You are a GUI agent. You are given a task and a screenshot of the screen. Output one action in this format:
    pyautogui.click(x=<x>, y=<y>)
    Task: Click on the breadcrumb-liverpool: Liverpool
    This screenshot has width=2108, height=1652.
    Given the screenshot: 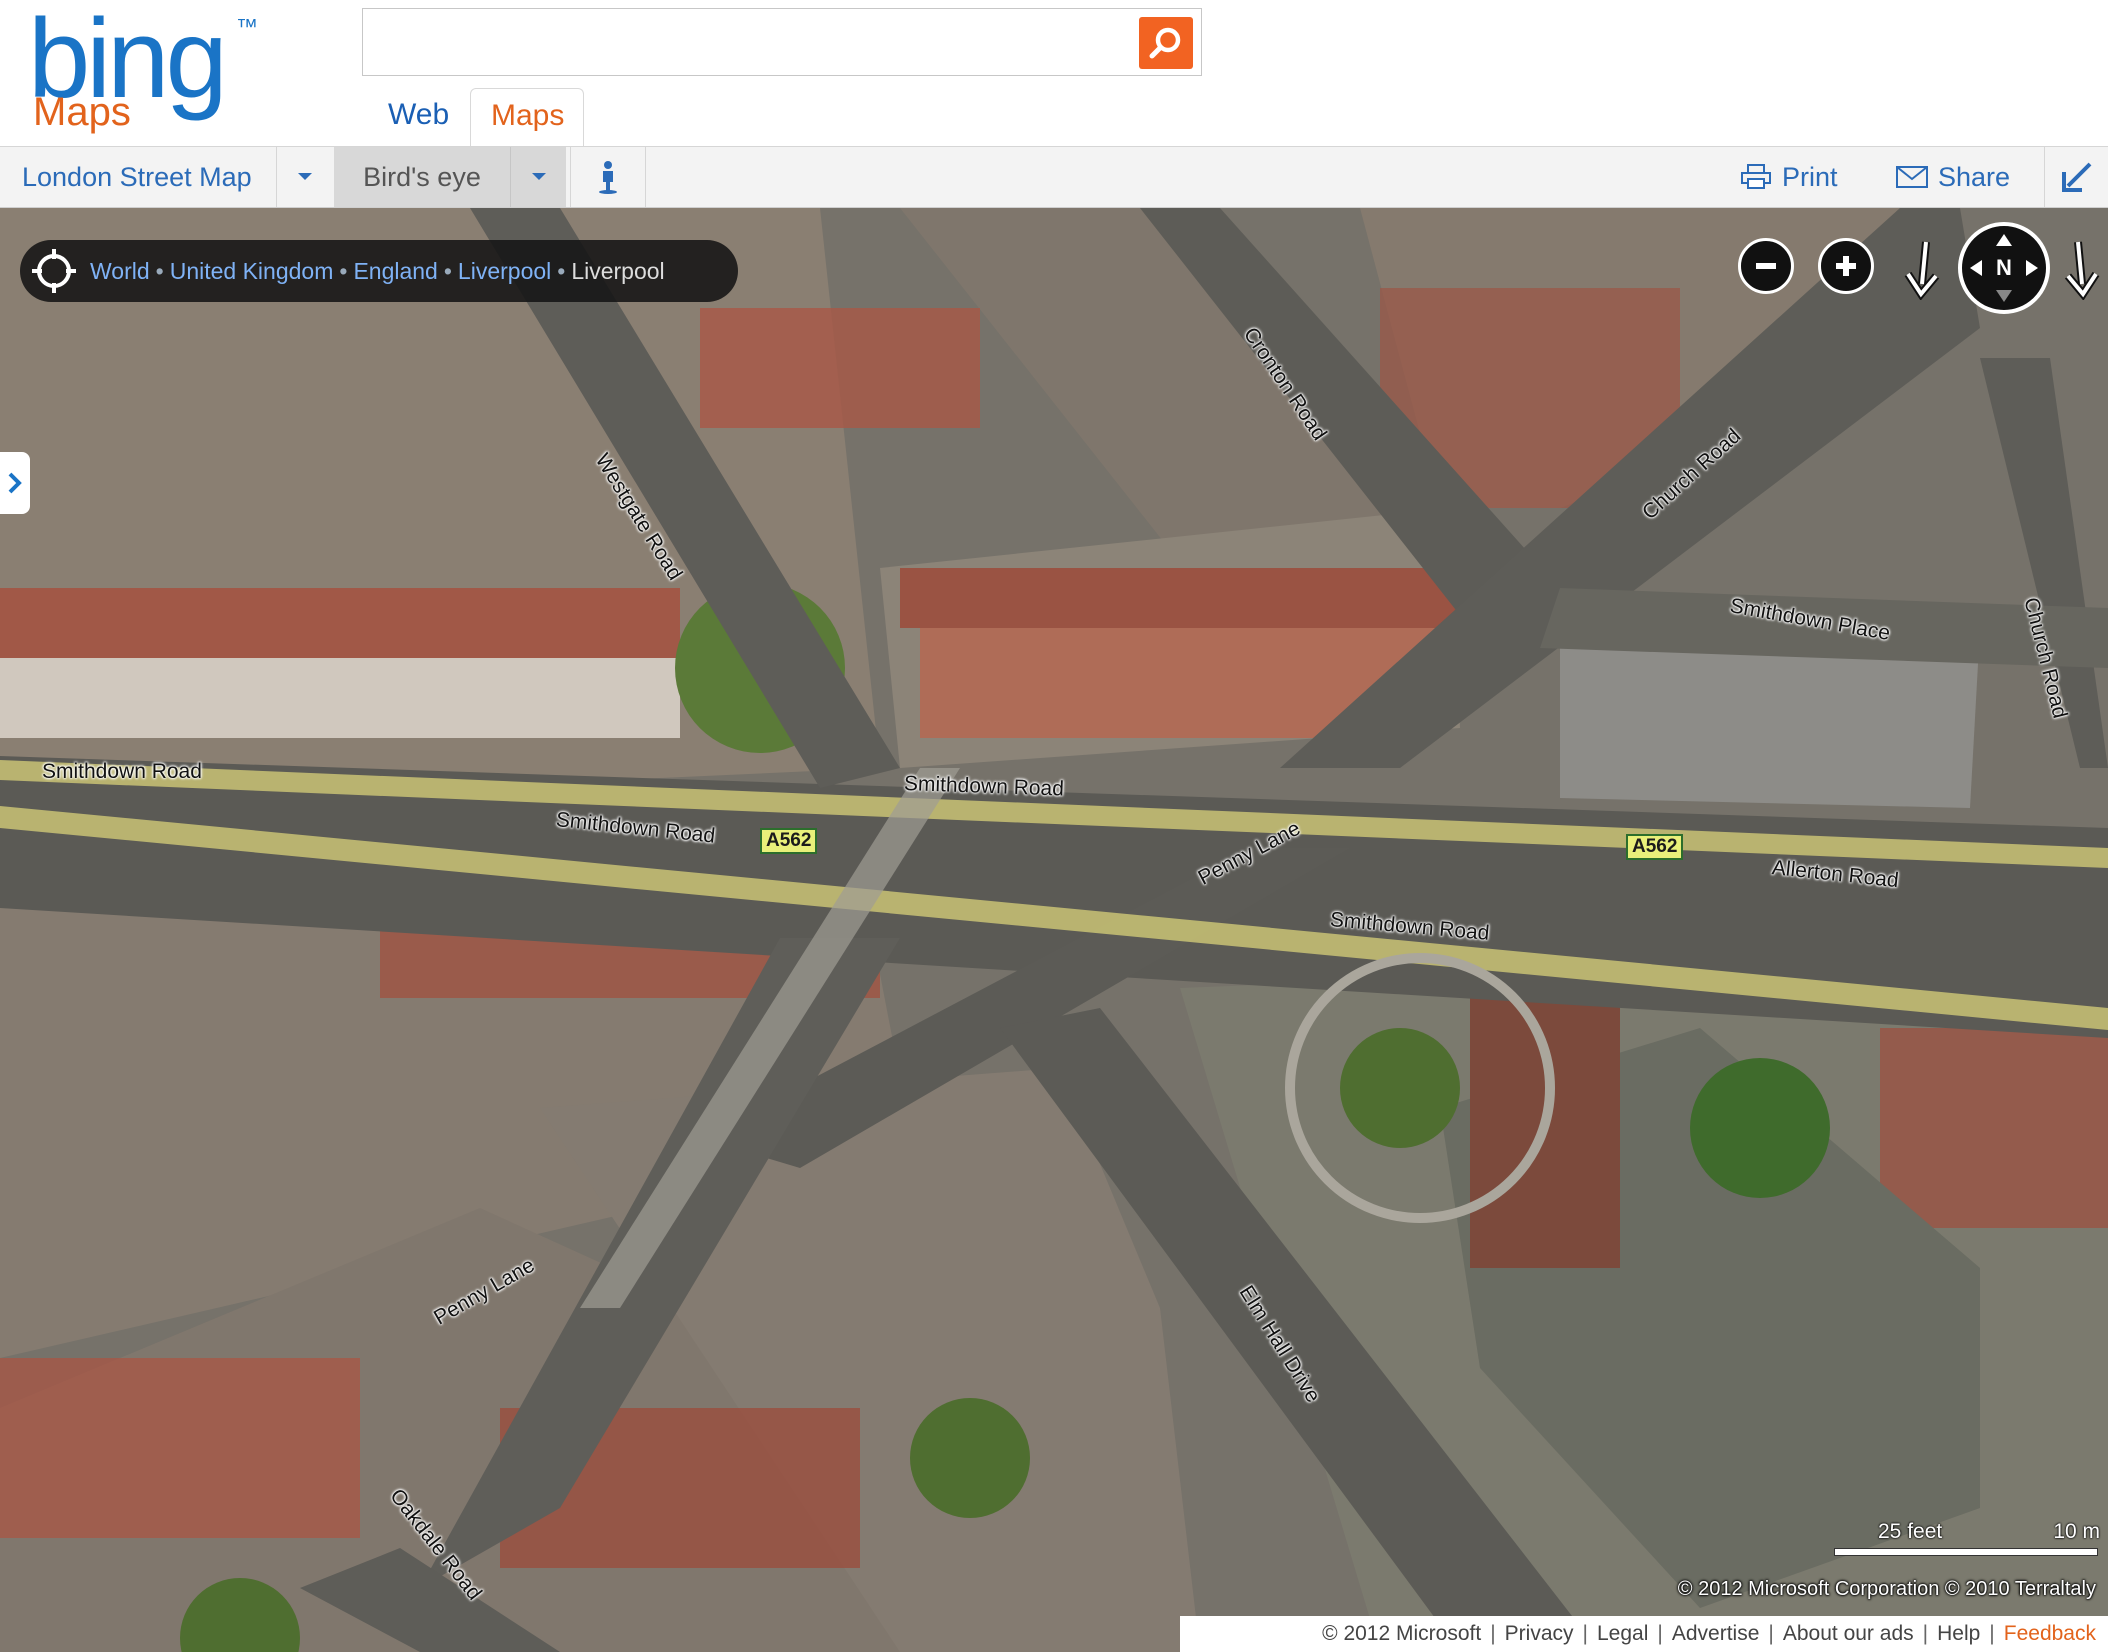 What is the action you would take?
    pyautogui.click(x=504, y=271)
    